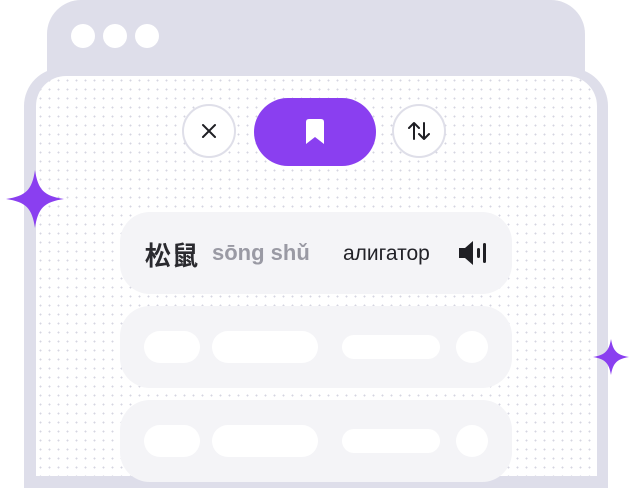  What do you see at coordinates (386, 253) in the screenshot?
I see `word-translation: алигатор` at bounding box center [386, 253].